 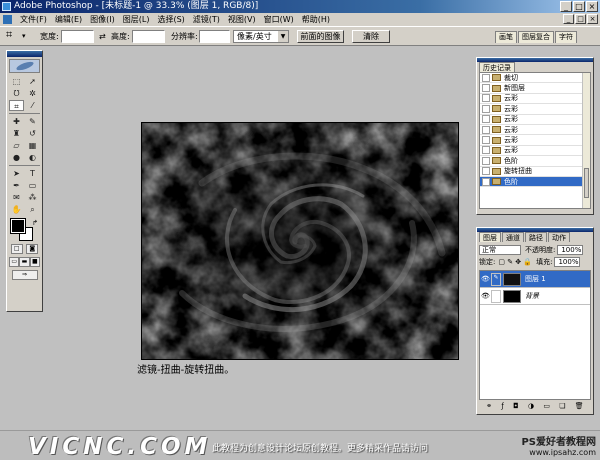 I want to click on clone-stamp-tool-icon: ♜, so click(x=16, y=133).